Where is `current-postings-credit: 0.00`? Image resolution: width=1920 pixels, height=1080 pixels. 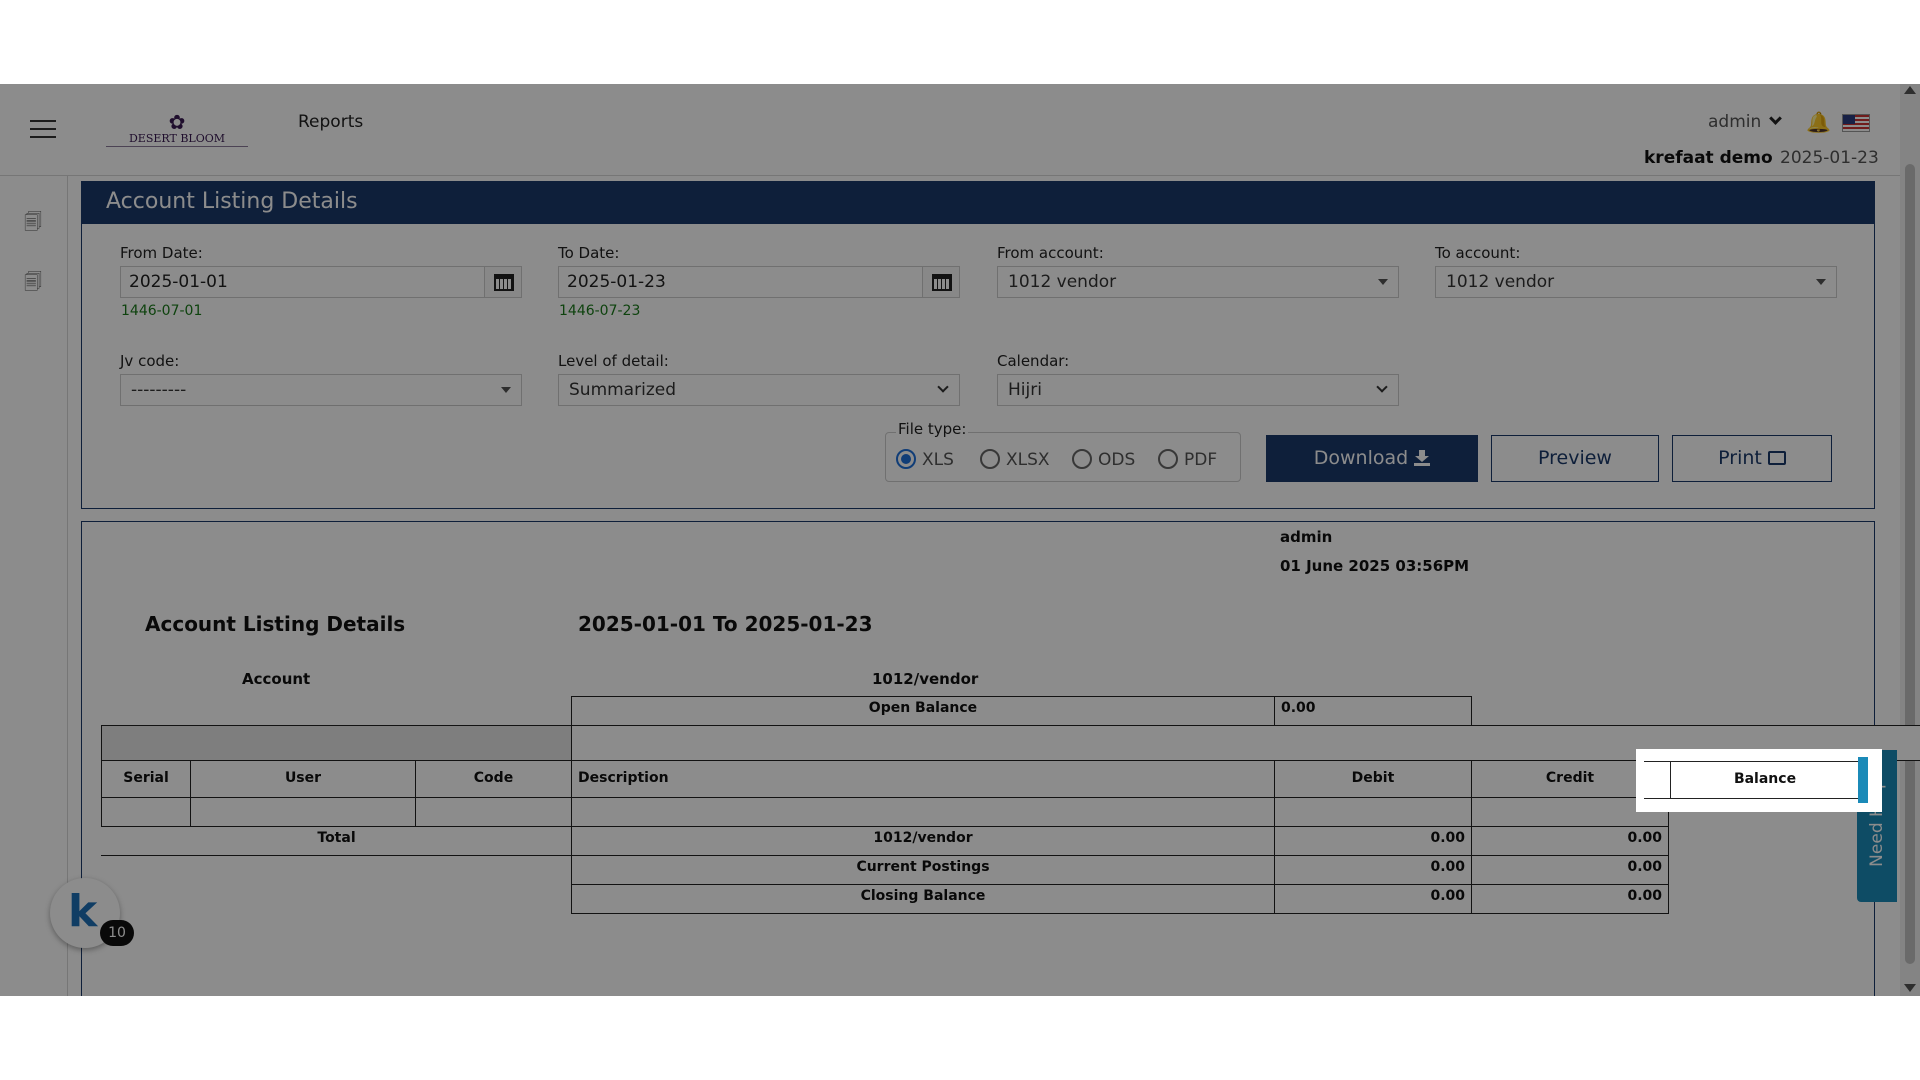
current-postings-credit: 0.00 is located at coordinates (1570, 870).